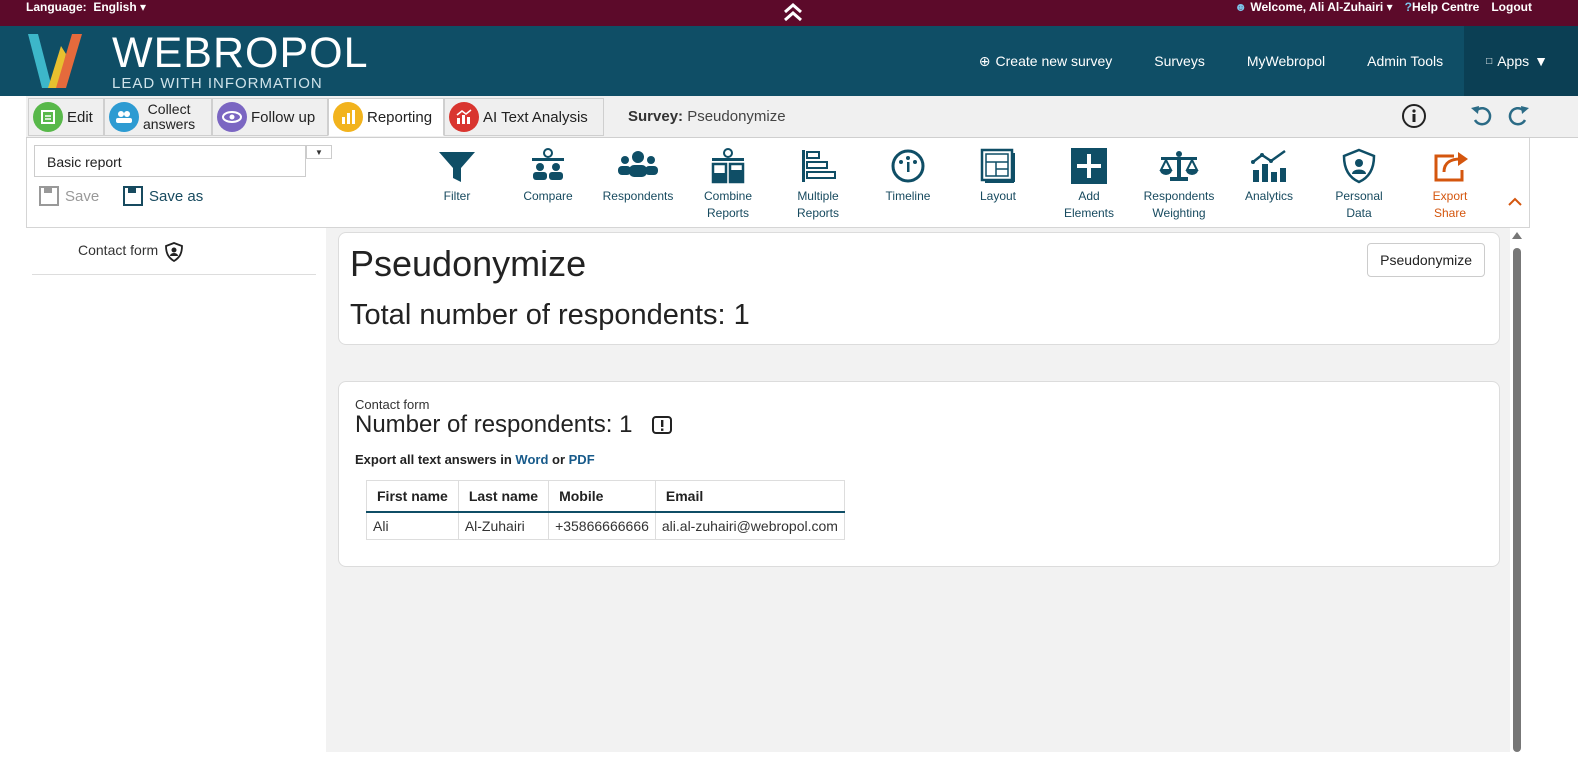  What do you see at coordinates (998, 175) in the screenshot?
I see `layout-tool: Layout` at bounding box center [998, 175].